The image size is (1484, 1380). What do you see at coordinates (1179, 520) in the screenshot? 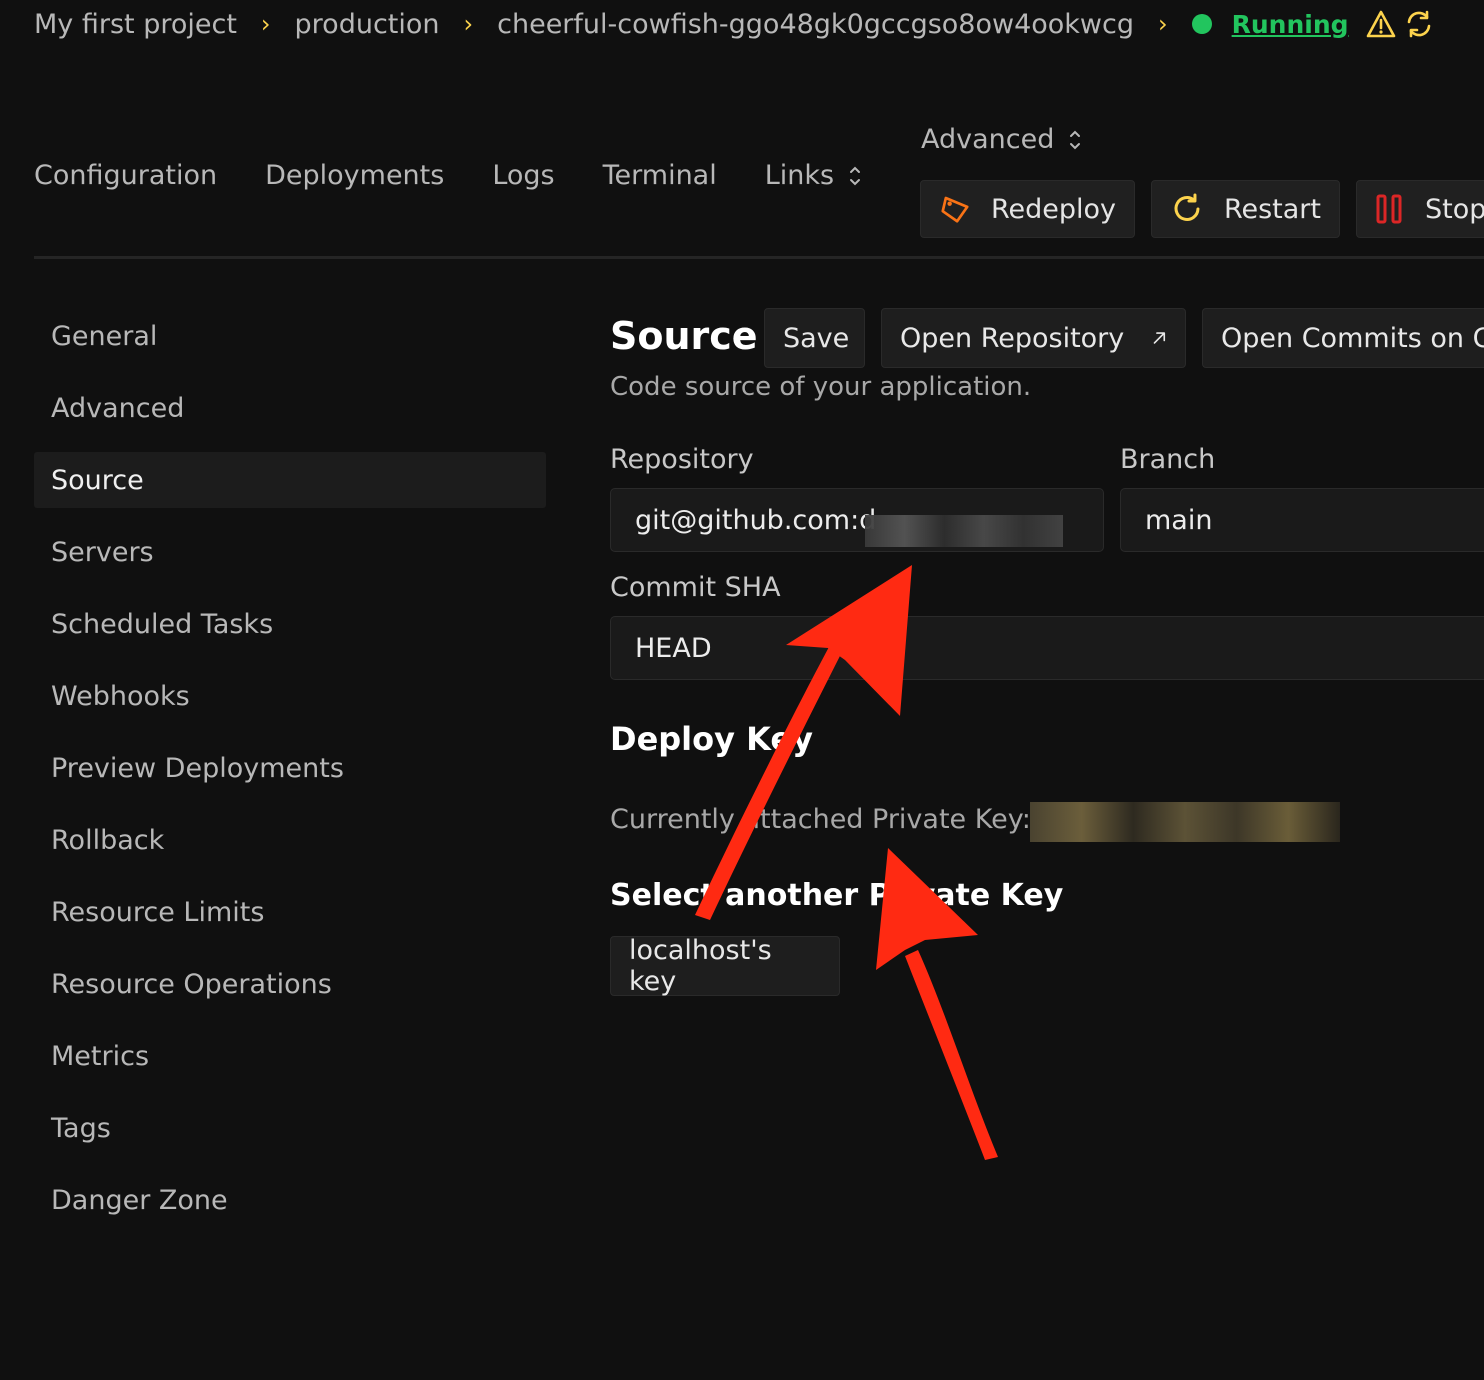
I see `branch-value: main` at bounding box center [1179, 520].